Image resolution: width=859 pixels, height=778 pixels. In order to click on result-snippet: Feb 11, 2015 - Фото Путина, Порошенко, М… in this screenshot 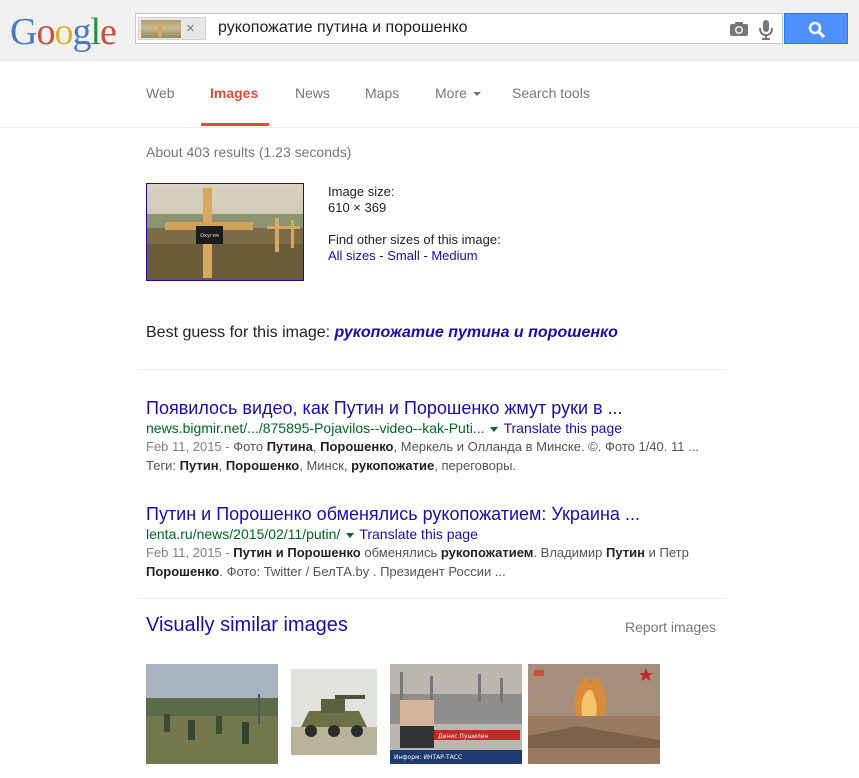, I will do `click(436, 456)`.